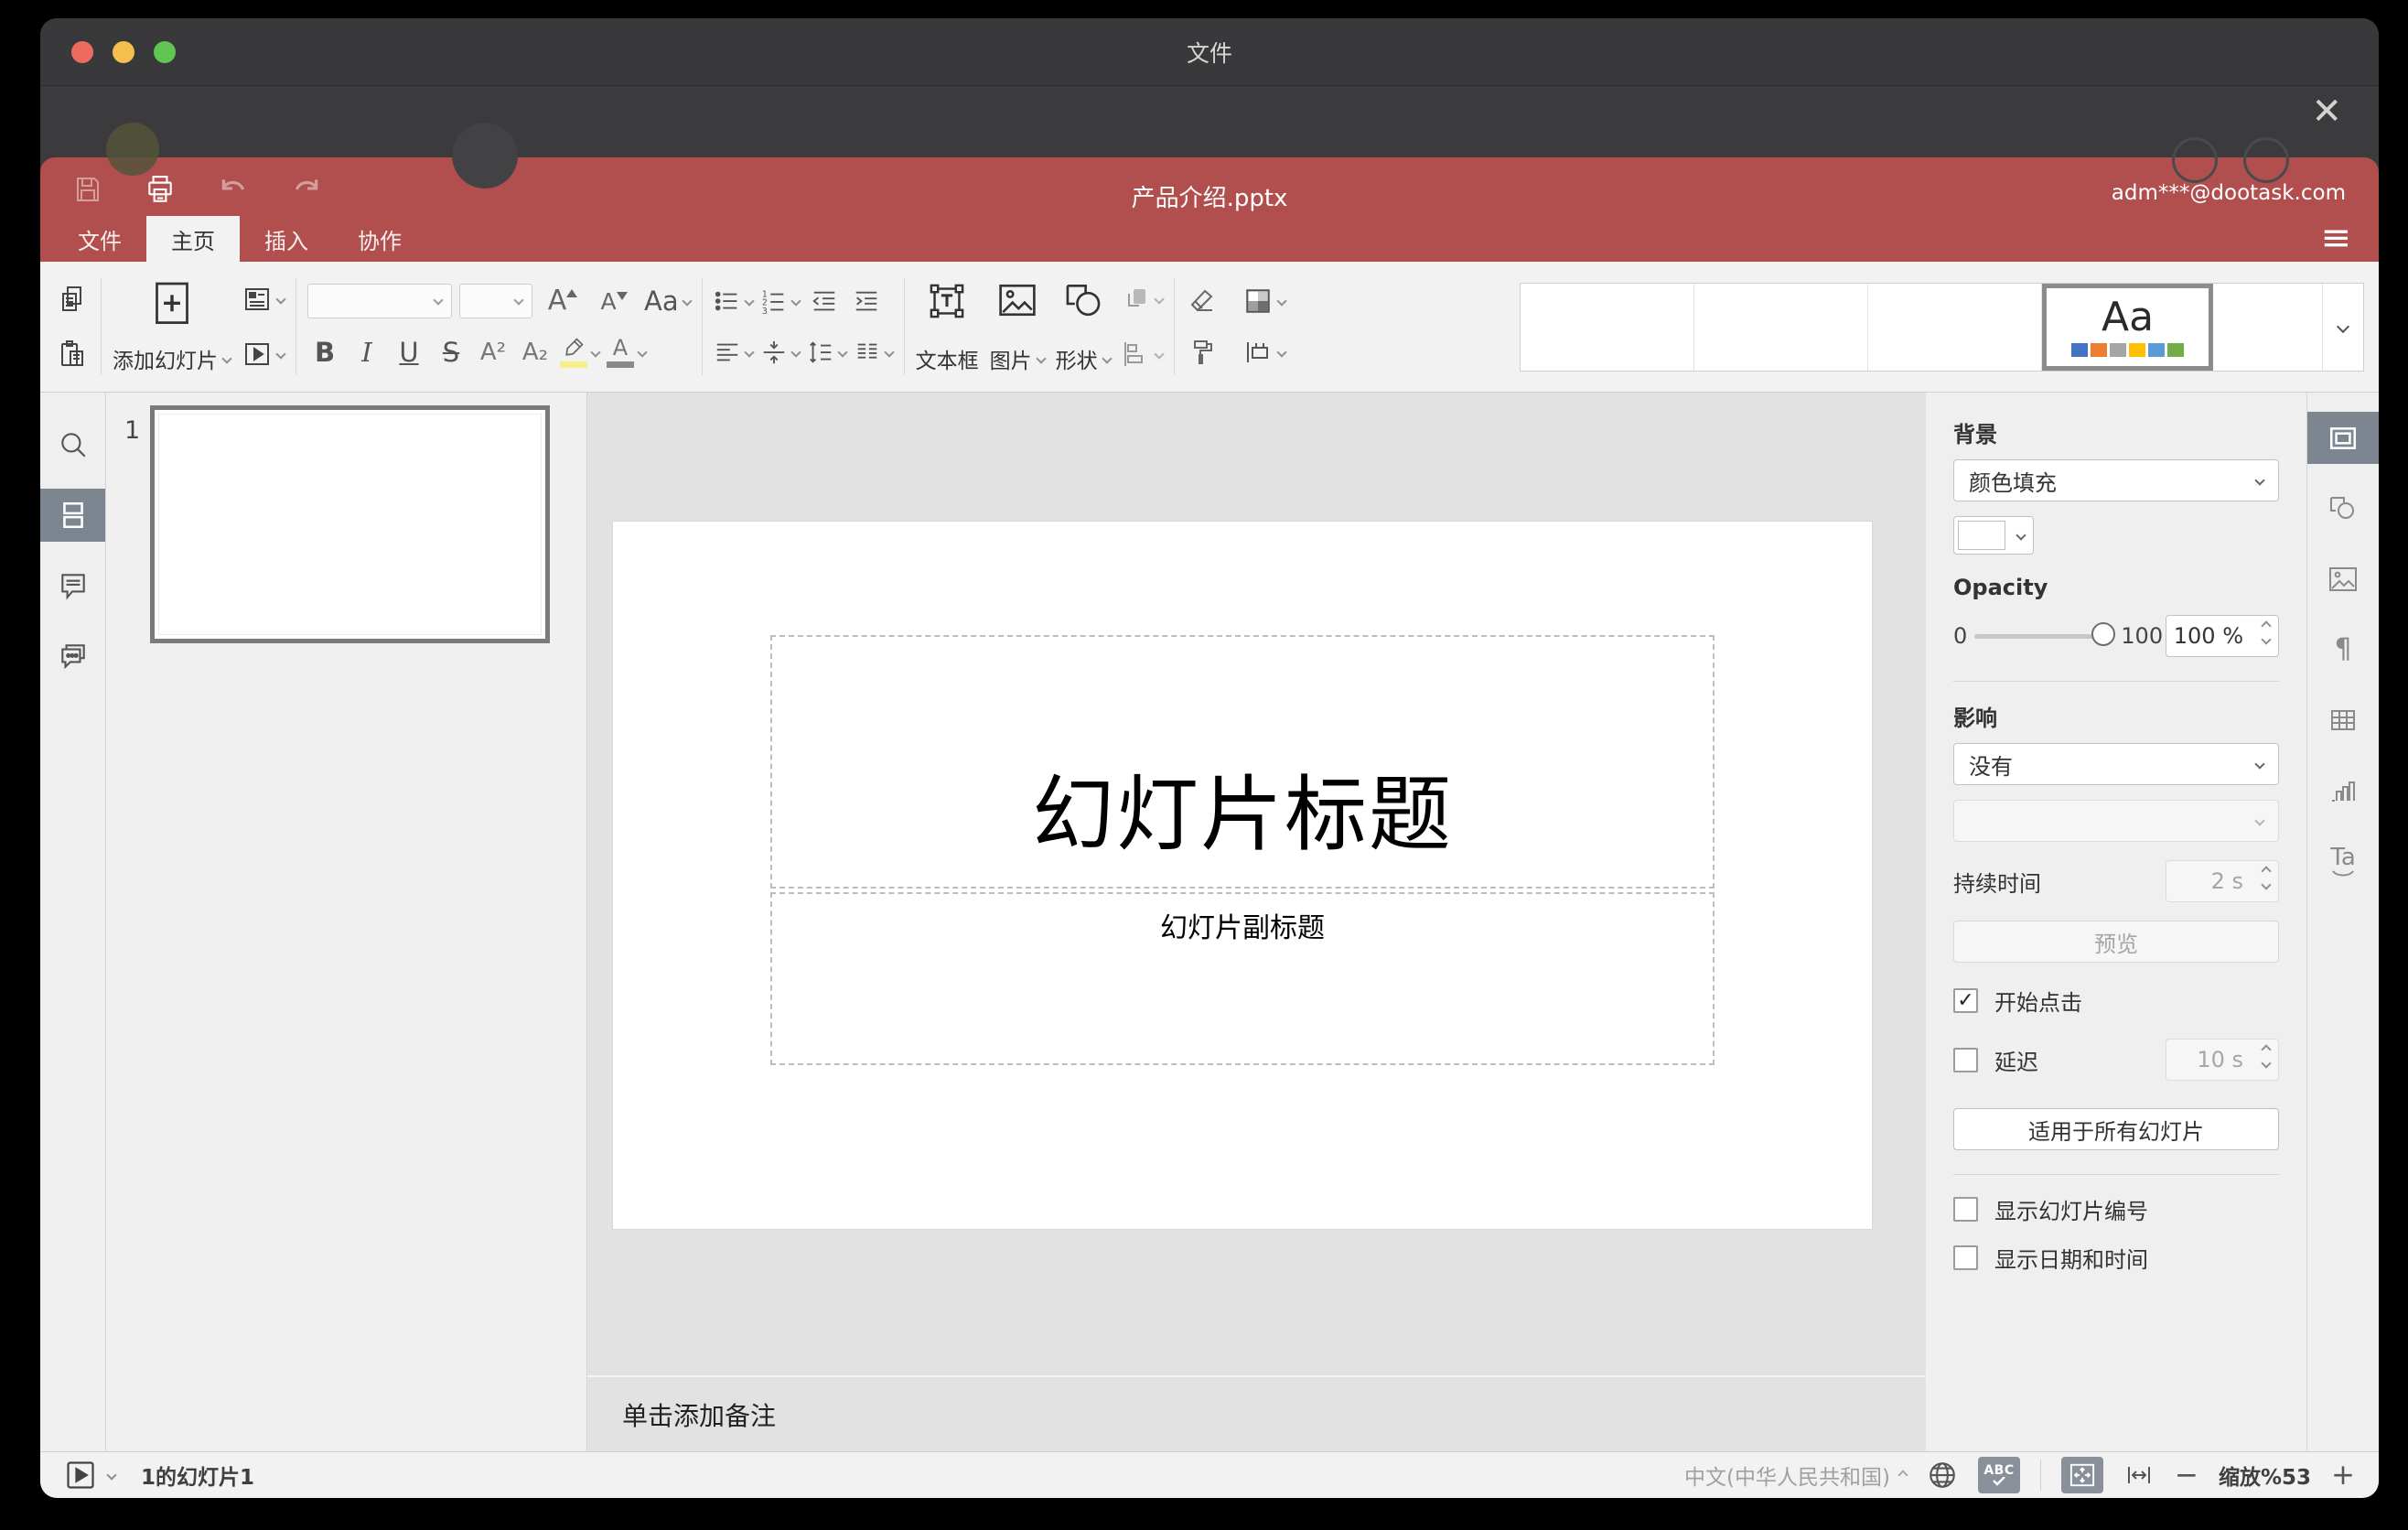 This screenshot has width=2408, height=1530. I want to click on chart-settings-tab, so click(2343, 790).